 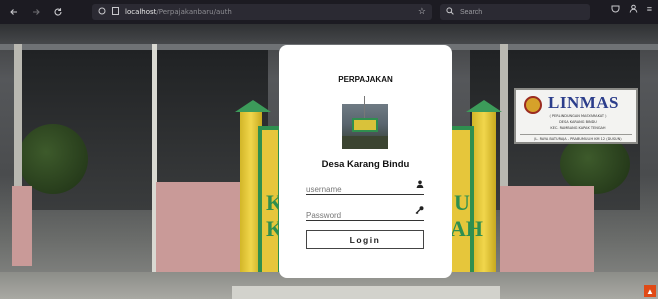 What do you see at coordinates (515, 12) in the screenshot?
I see `search-bar: Search` at bounding box center [515, 12].